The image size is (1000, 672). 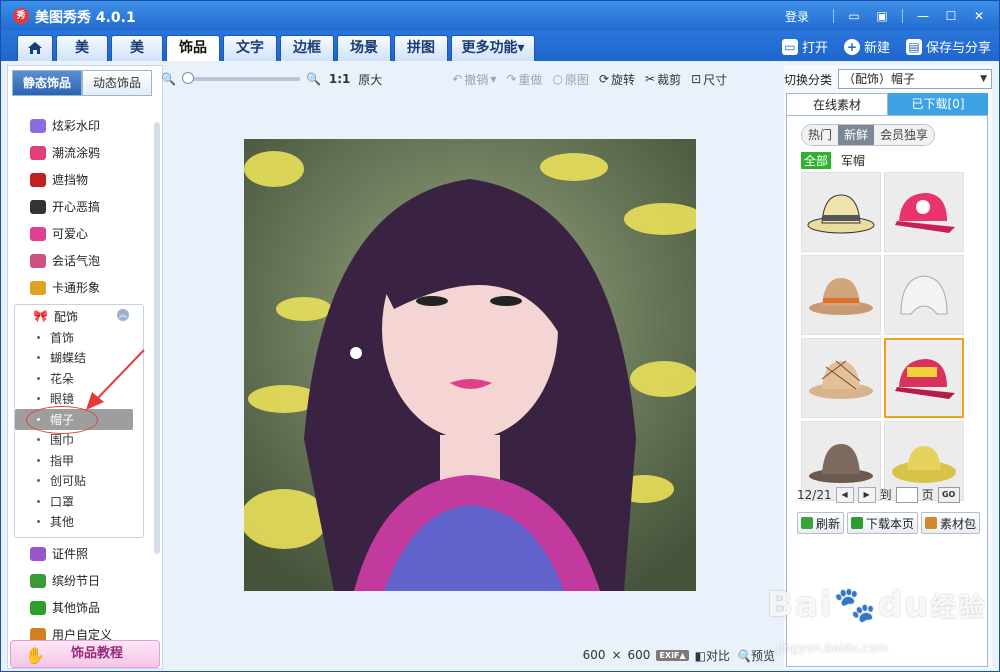 What do you see at coordinates (157, 338) in the screenshot?
I see `sidebar-scrollbar` at bounding box center [157, 338].